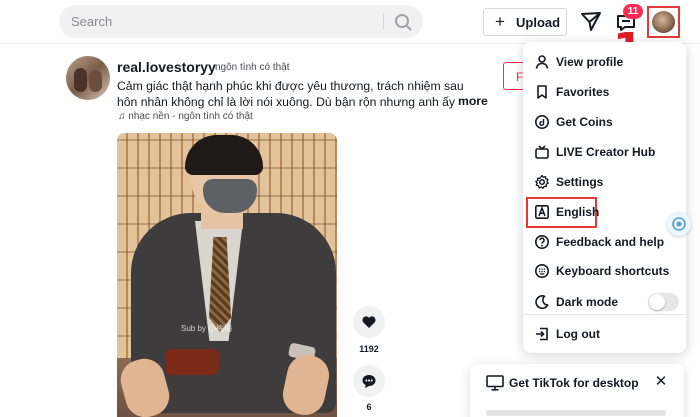 The width and height of the screenshot is (700, 417). I want to click on dark-mode-toggle, so click(663, 302).